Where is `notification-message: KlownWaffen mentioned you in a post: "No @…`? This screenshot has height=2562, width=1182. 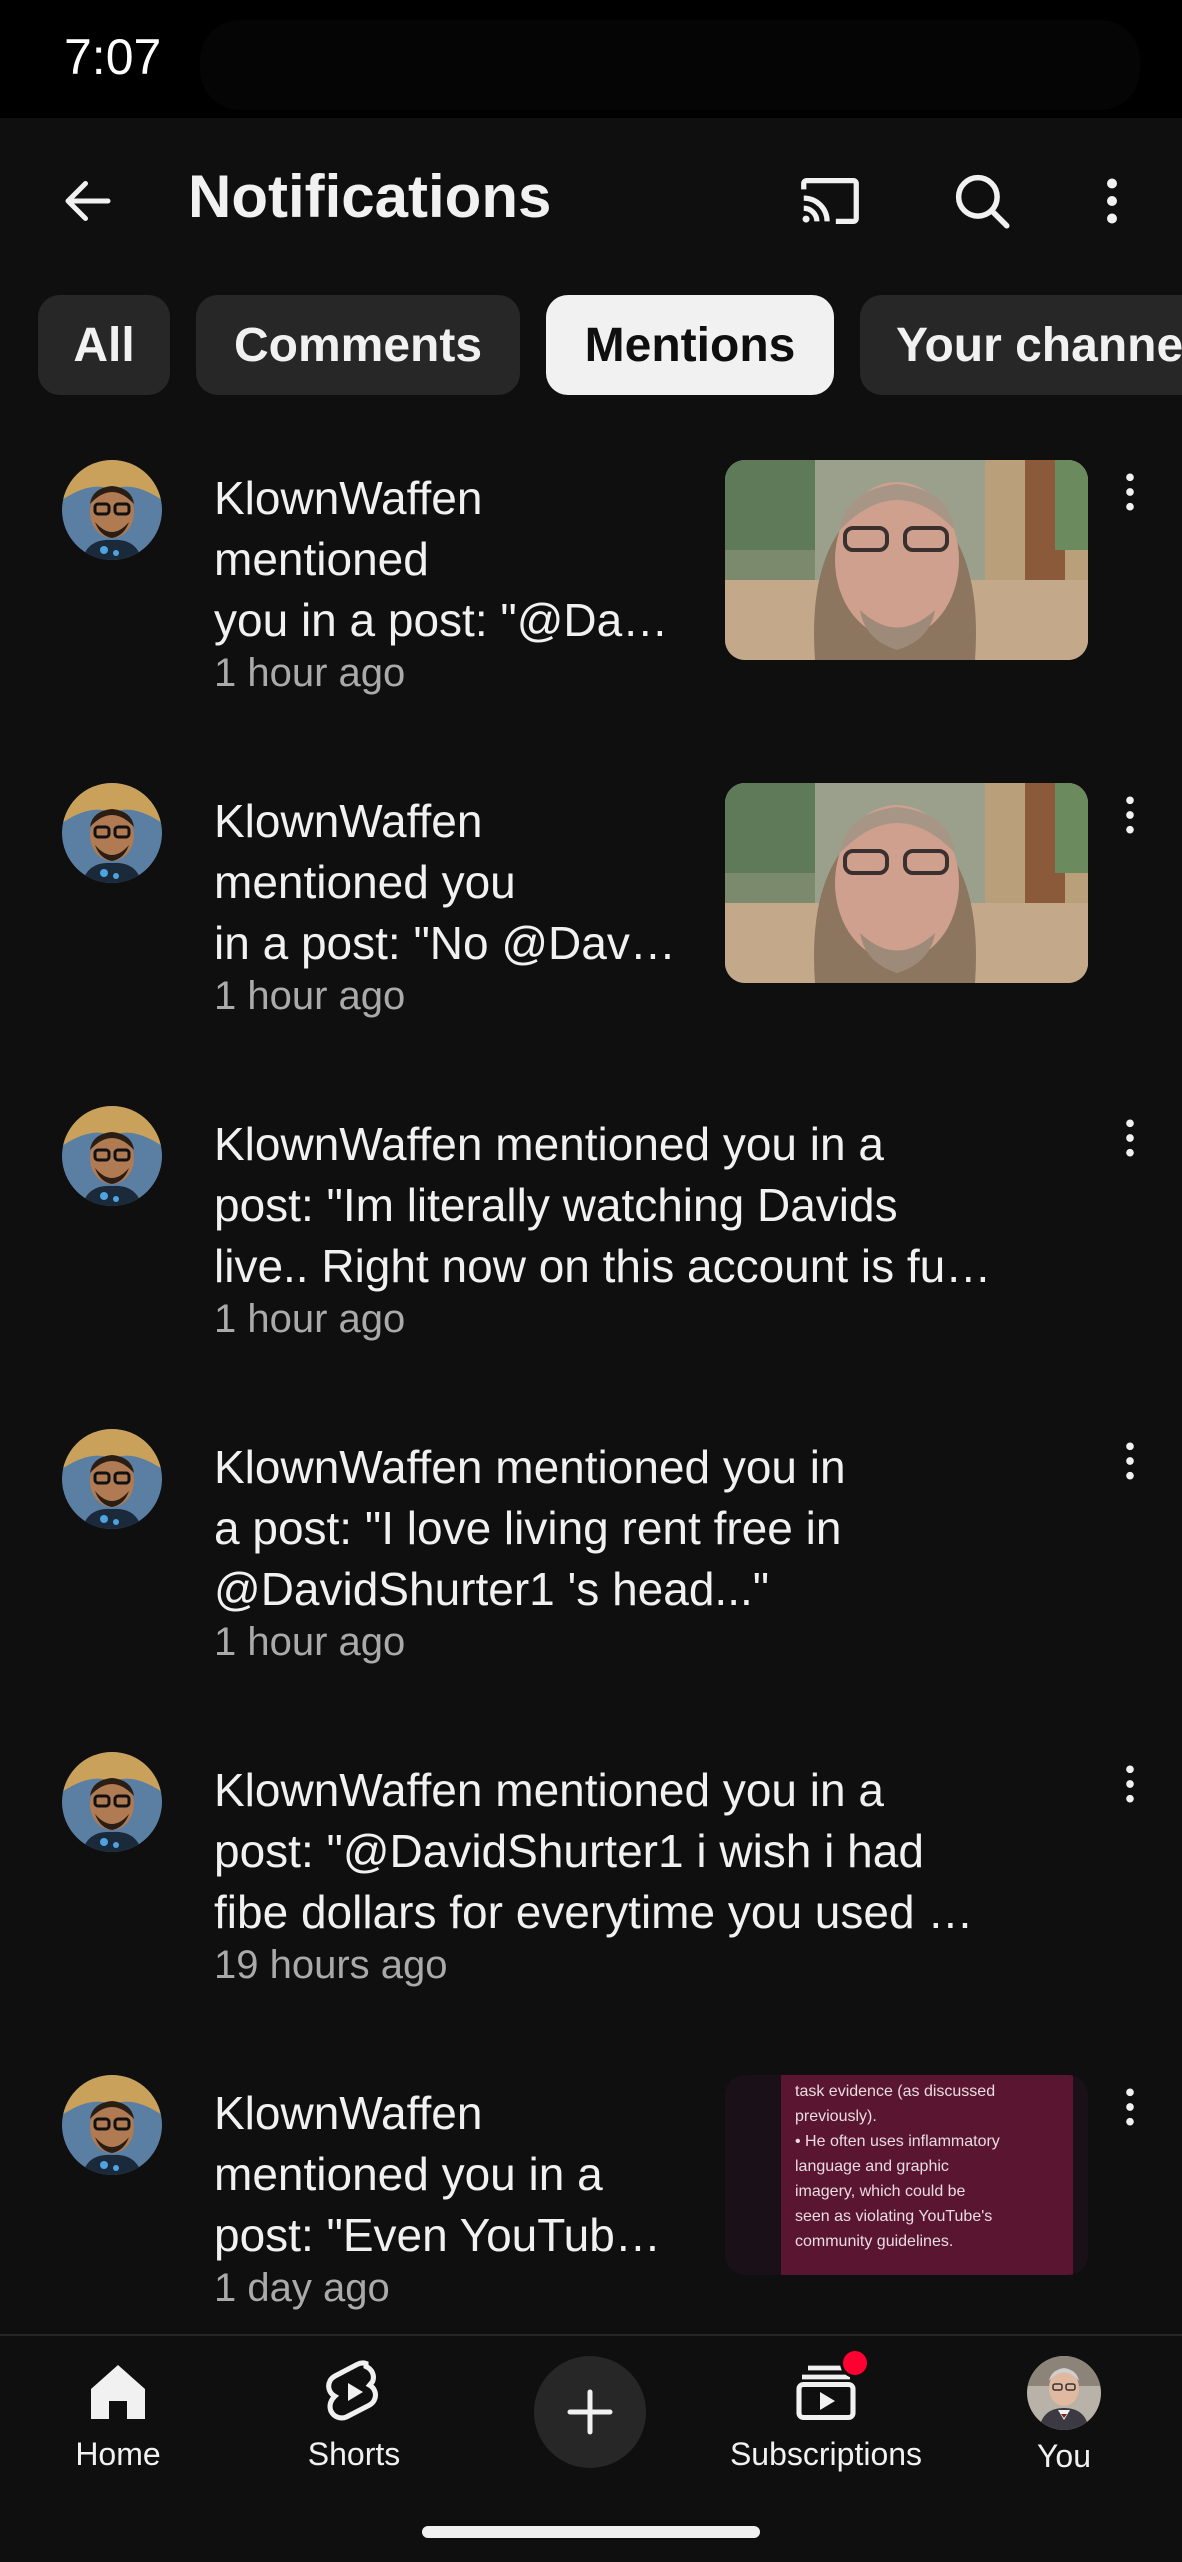
notification-message: KlownWaffen mentioned you in a post: "No @… is located at coordinates (445, 882).